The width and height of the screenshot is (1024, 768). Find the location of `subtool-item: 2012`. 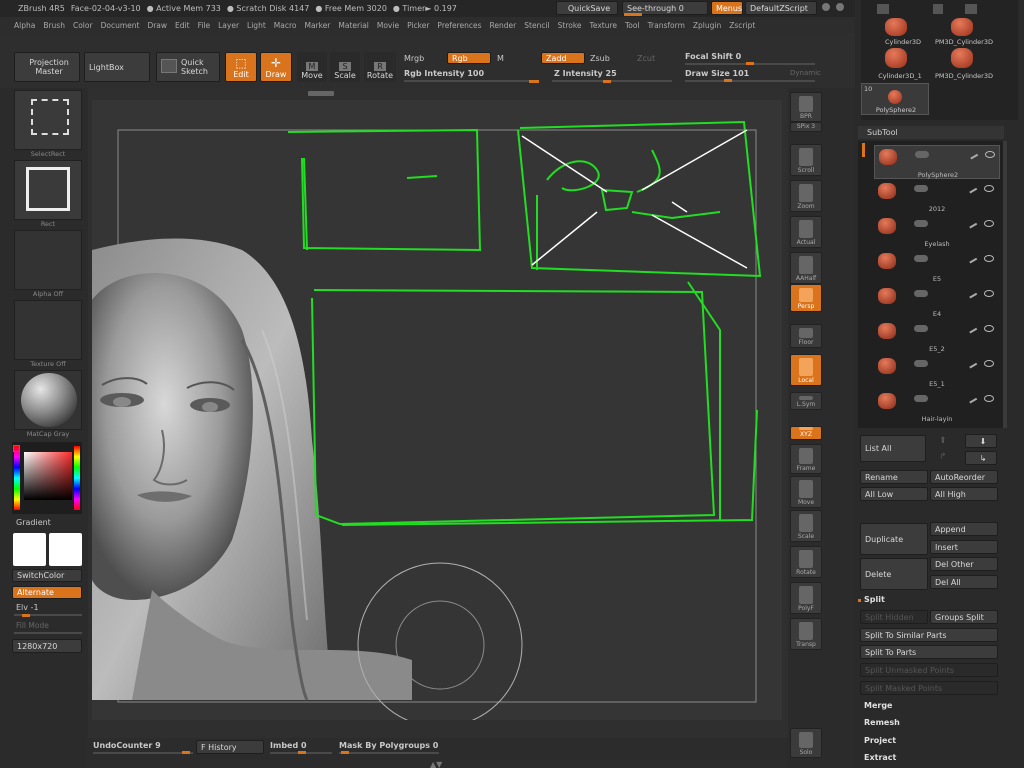

subtool-item: 2012 is located at coordinates (937, 197).